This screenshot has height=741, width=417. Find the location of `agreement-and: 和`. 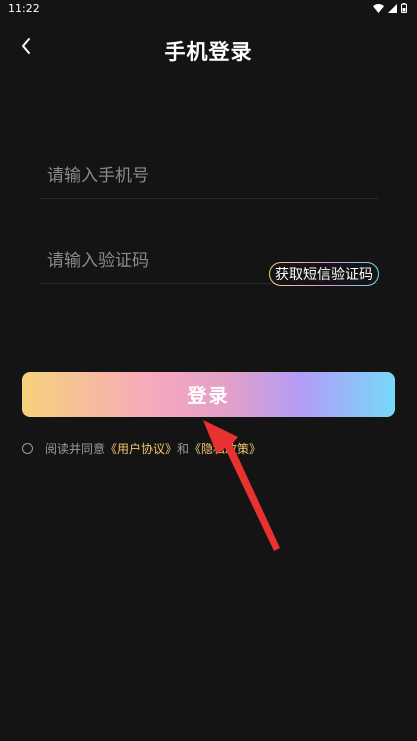

agreement-and: 和 is located at coordinates (183, 449).